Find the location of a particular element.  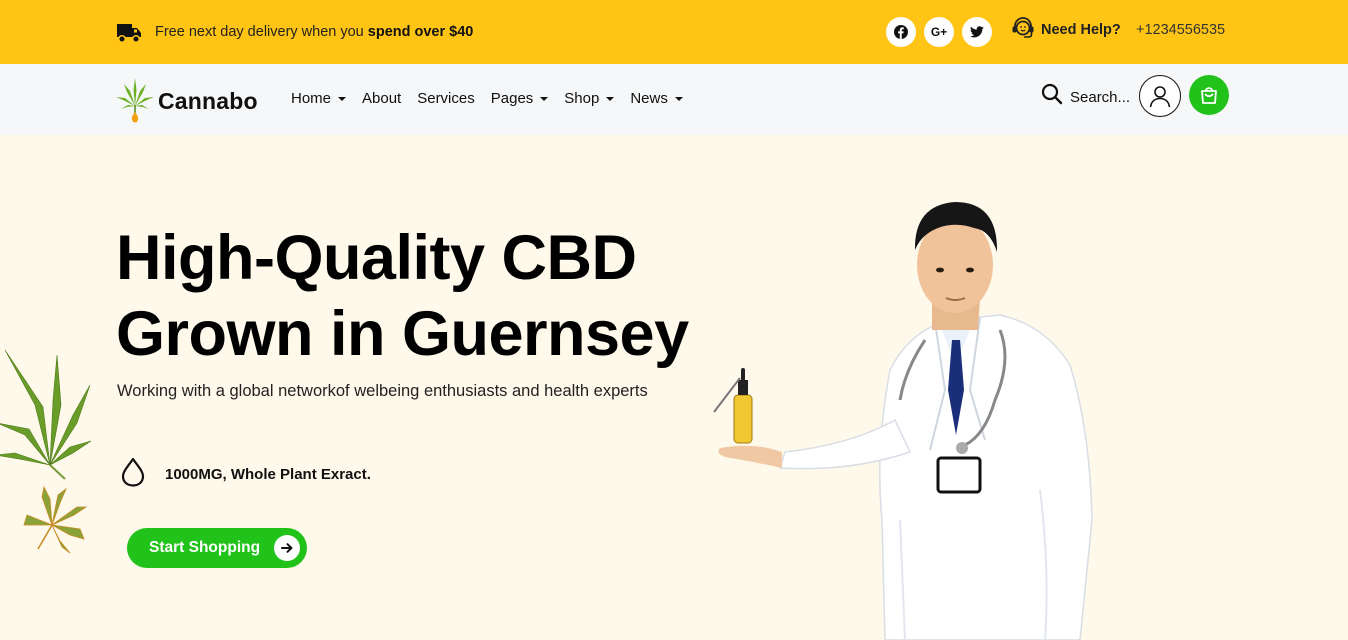

nav-shop: Shop is located at coordinates (589, 98).